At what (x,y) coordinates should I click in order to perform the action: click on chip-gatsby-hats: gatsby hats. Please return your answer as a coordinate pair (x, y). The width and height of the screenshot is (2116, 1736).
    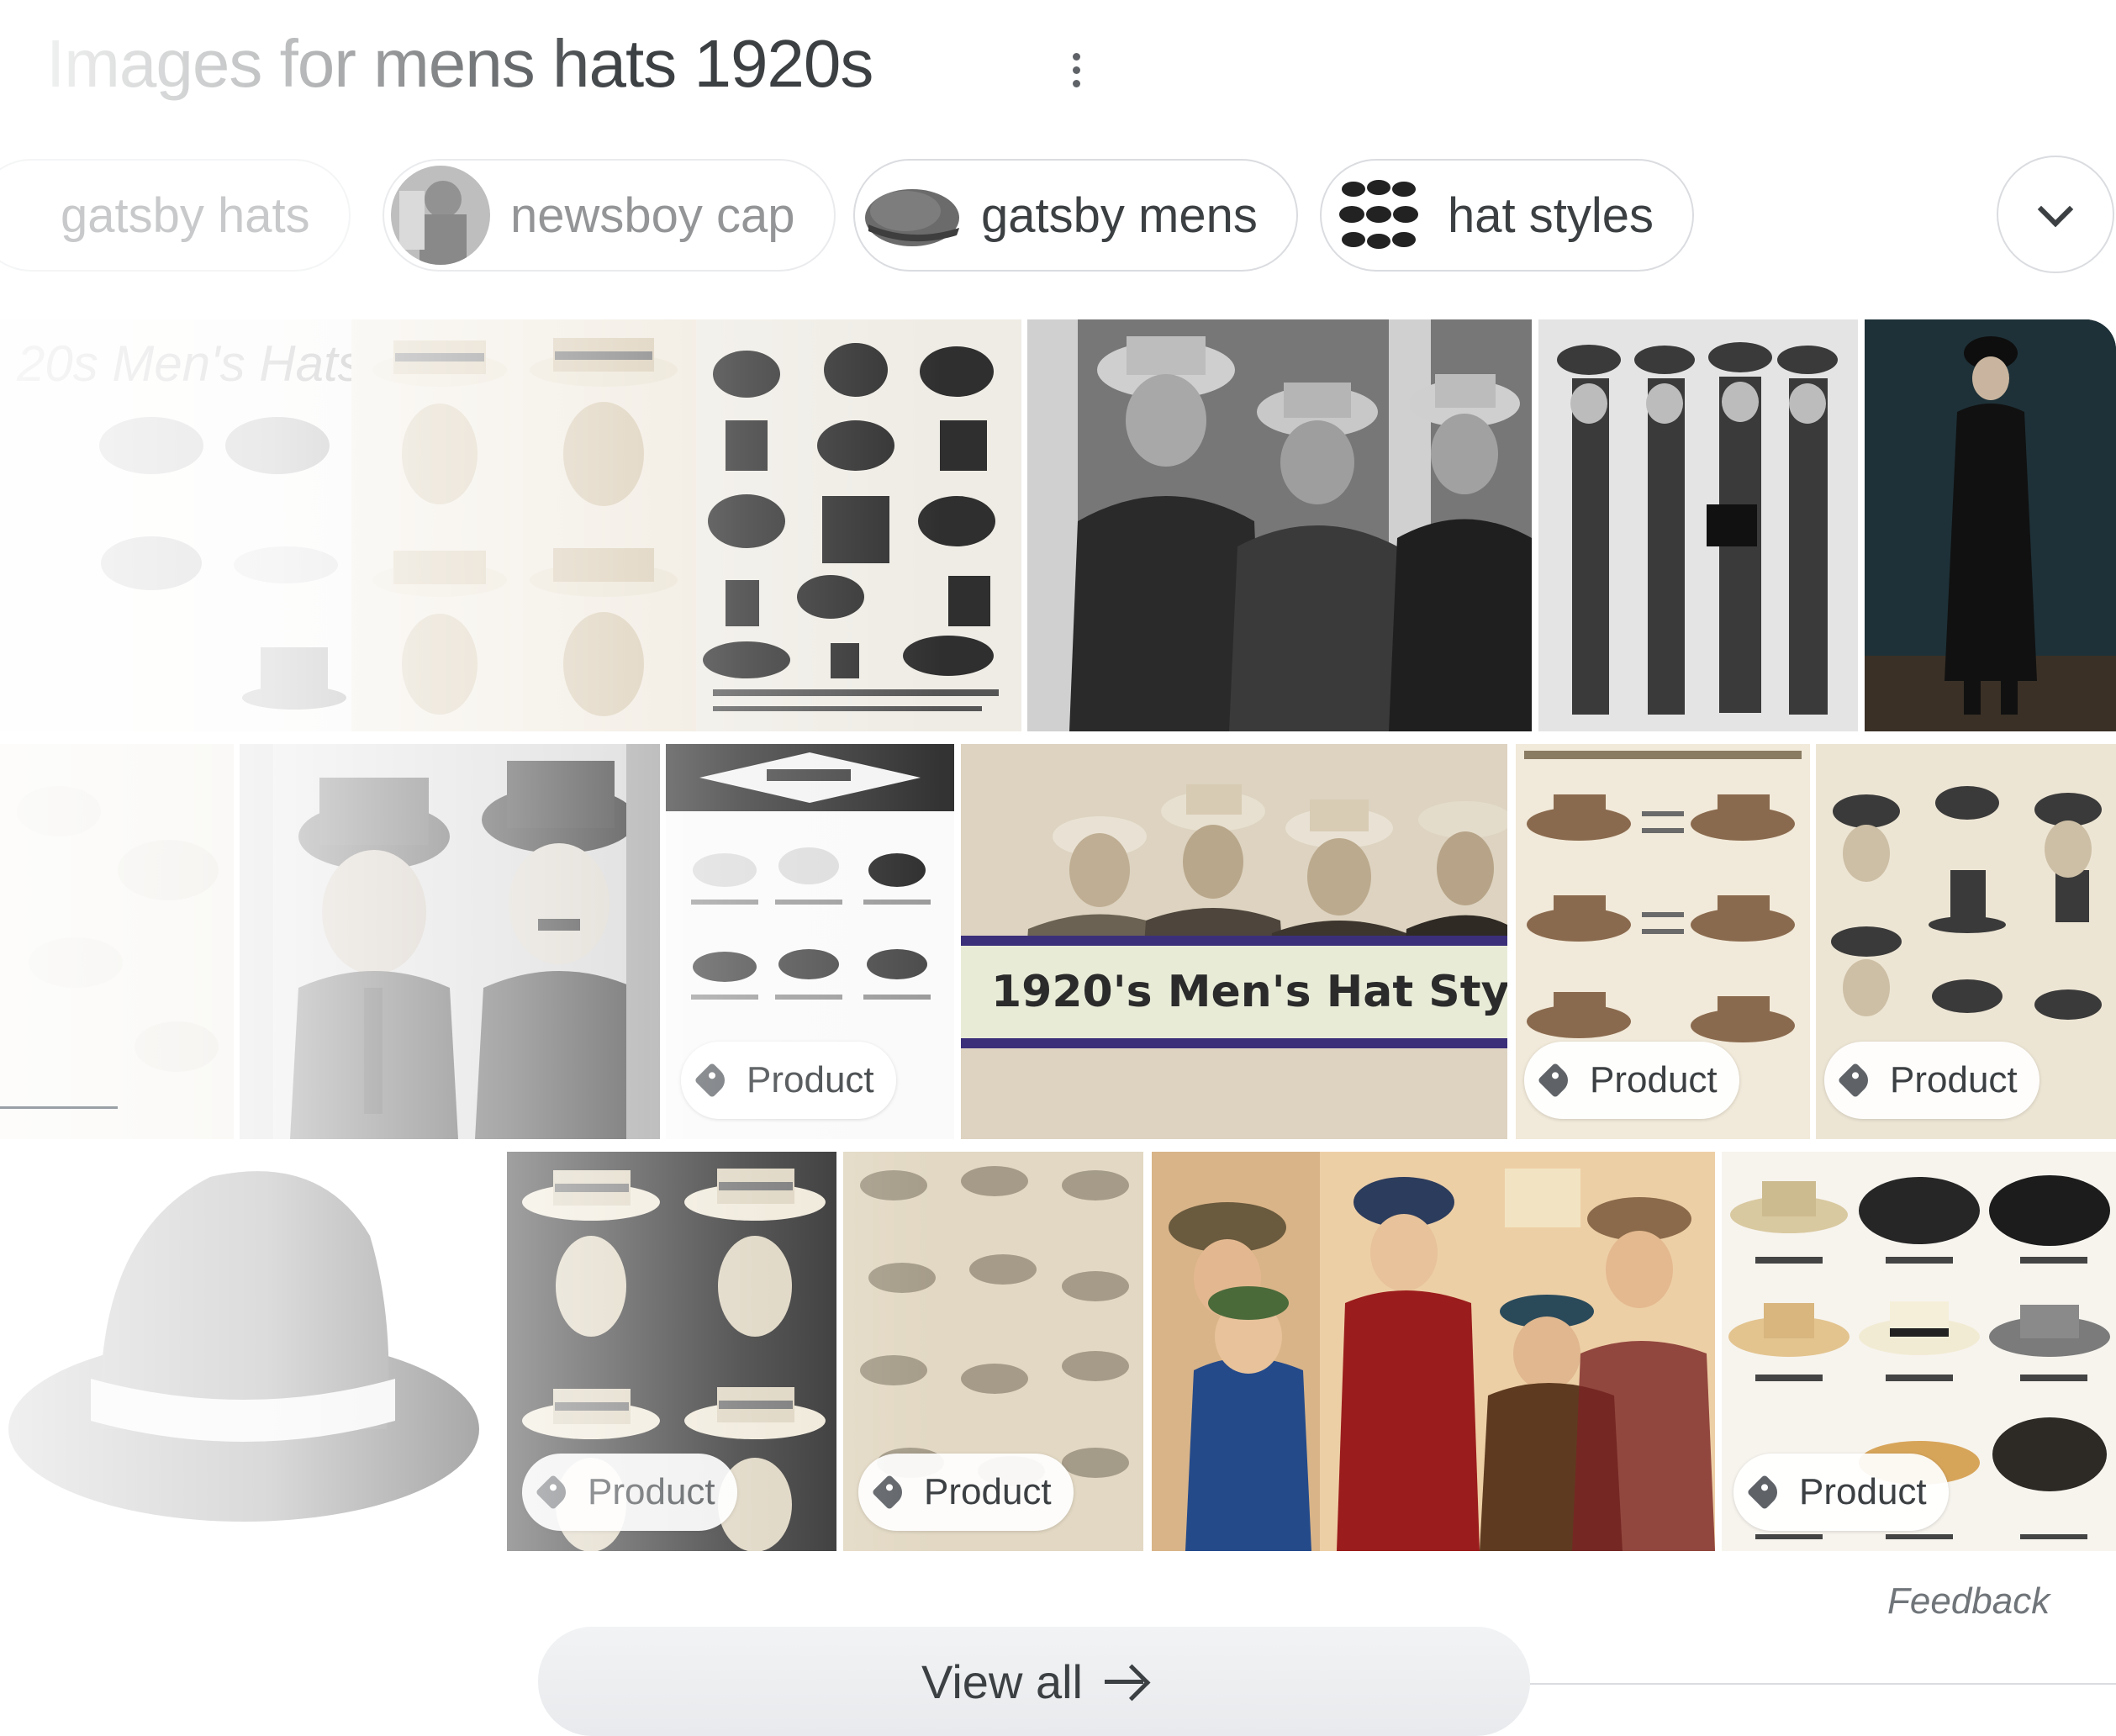
    Looking at the image, I should click on (175, 215).